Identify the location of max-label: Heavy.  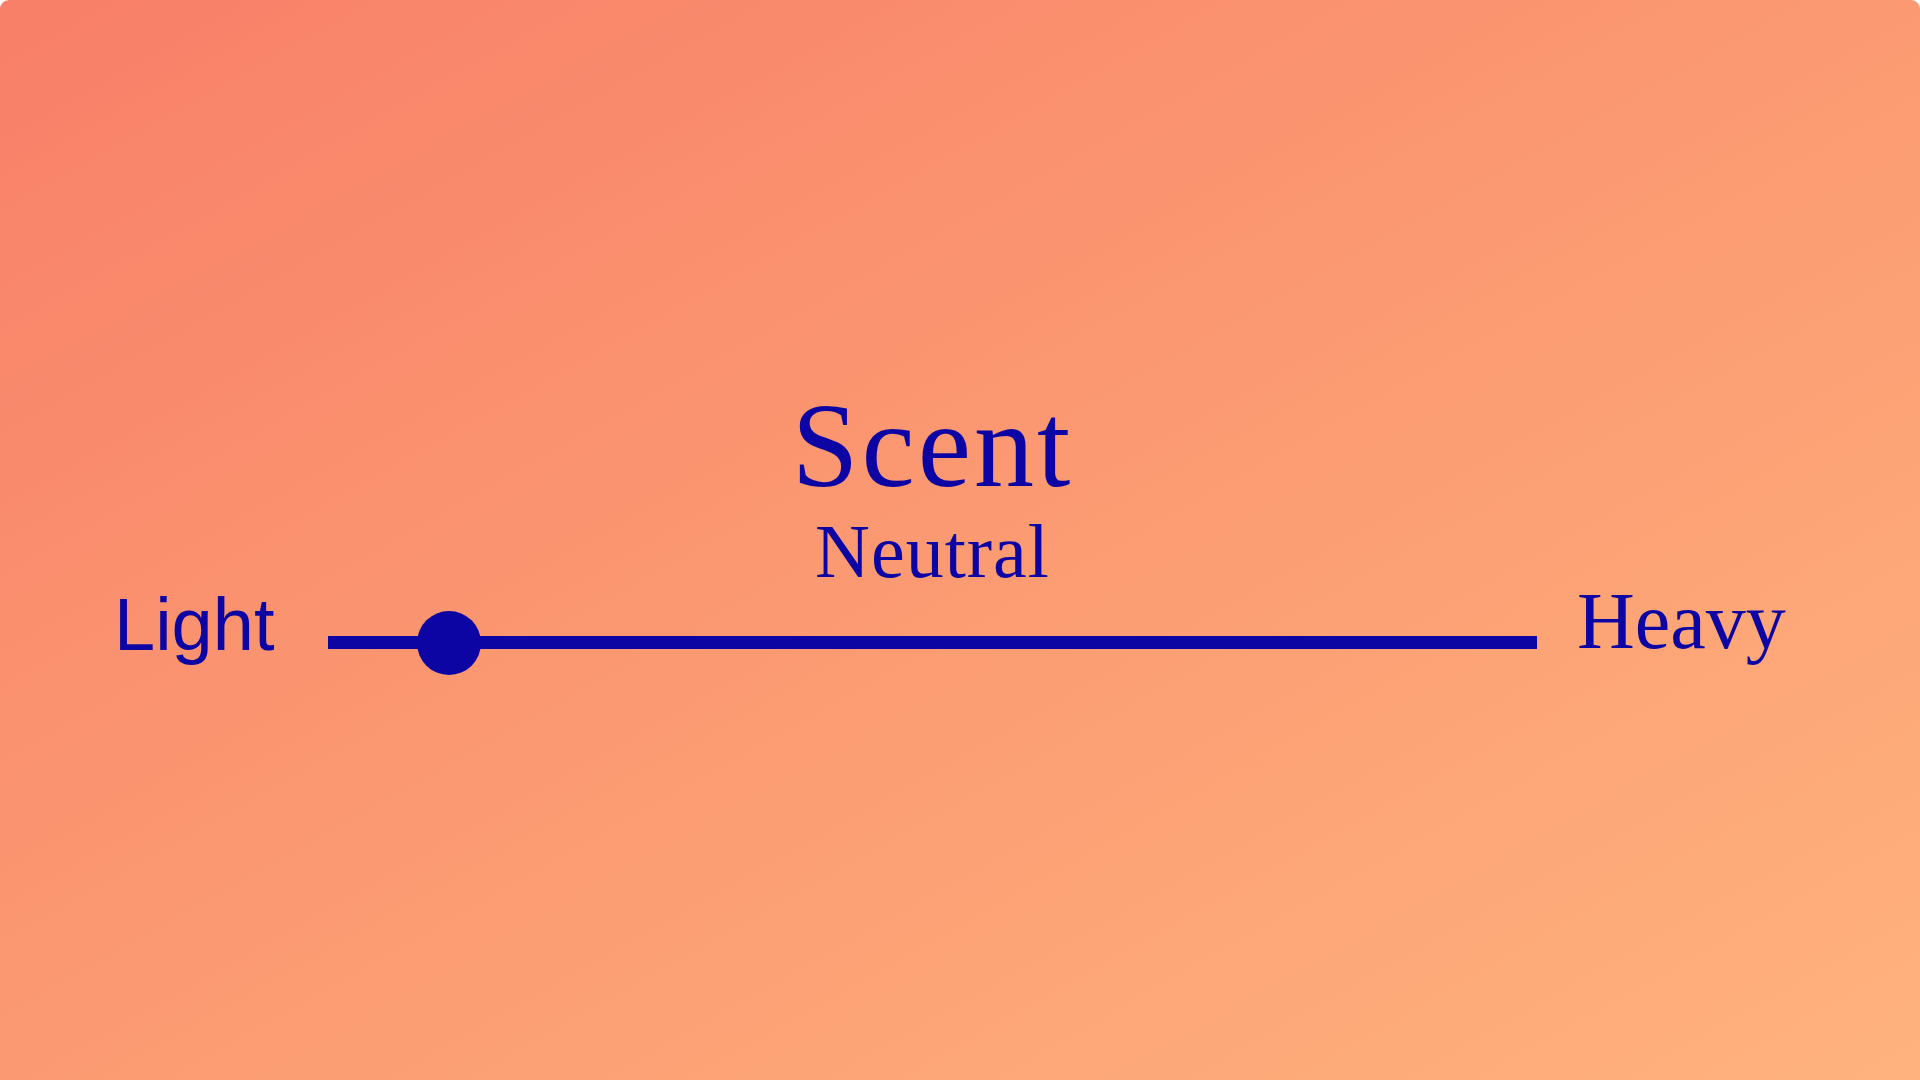
(1681, 621).